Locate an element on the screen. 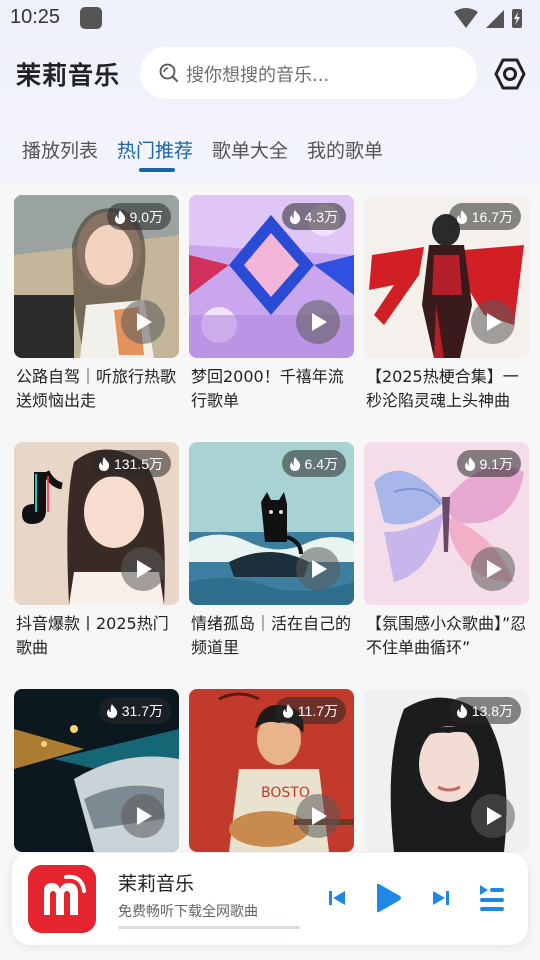  play-count: 131.5万 is located at coordinates (138, 463).